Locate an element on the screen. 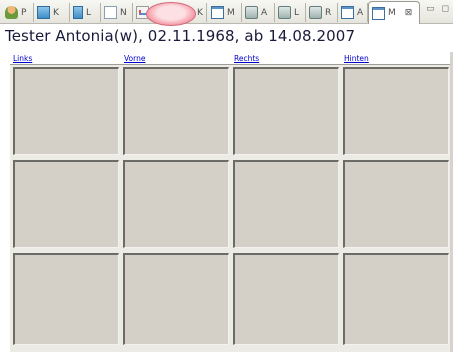 The image size is (453, 352). tab-m: M is located at coordinates (225, 12).